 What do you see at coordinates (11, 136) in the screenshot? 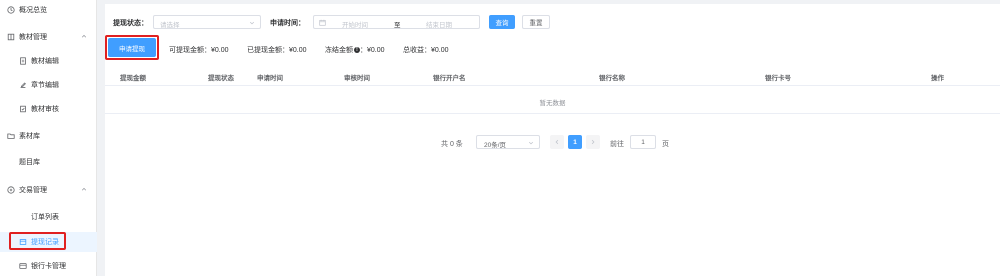
I see `folder-icon` at bounding box center [11, 136].